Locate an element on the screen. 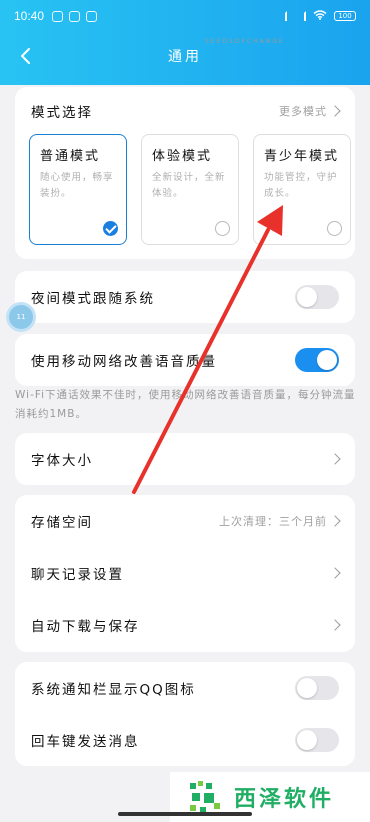 The height and width of the screenshot is (822, 370). font-size-label: 字体大小 is located at coordinates (62, 461).